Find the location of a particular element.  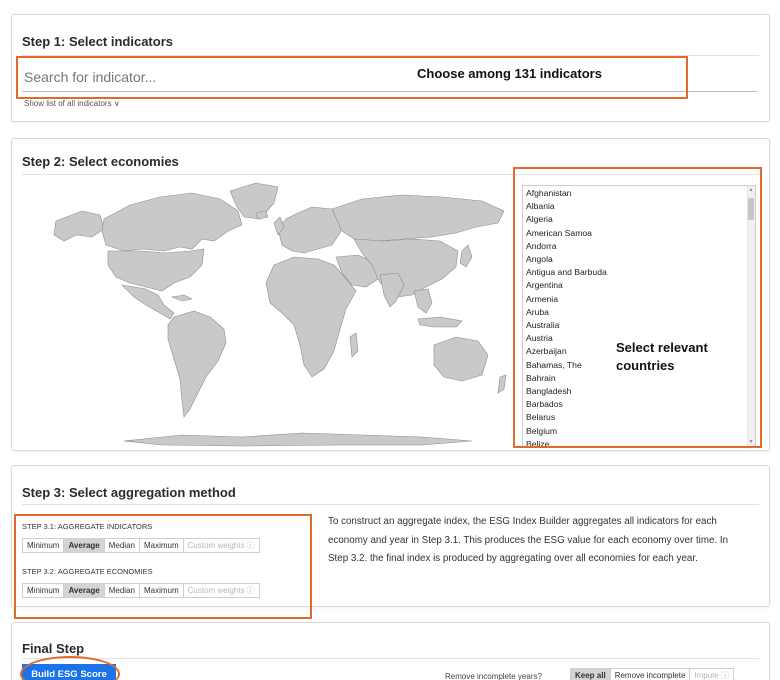

map-india is located at coordinates (392, 290).